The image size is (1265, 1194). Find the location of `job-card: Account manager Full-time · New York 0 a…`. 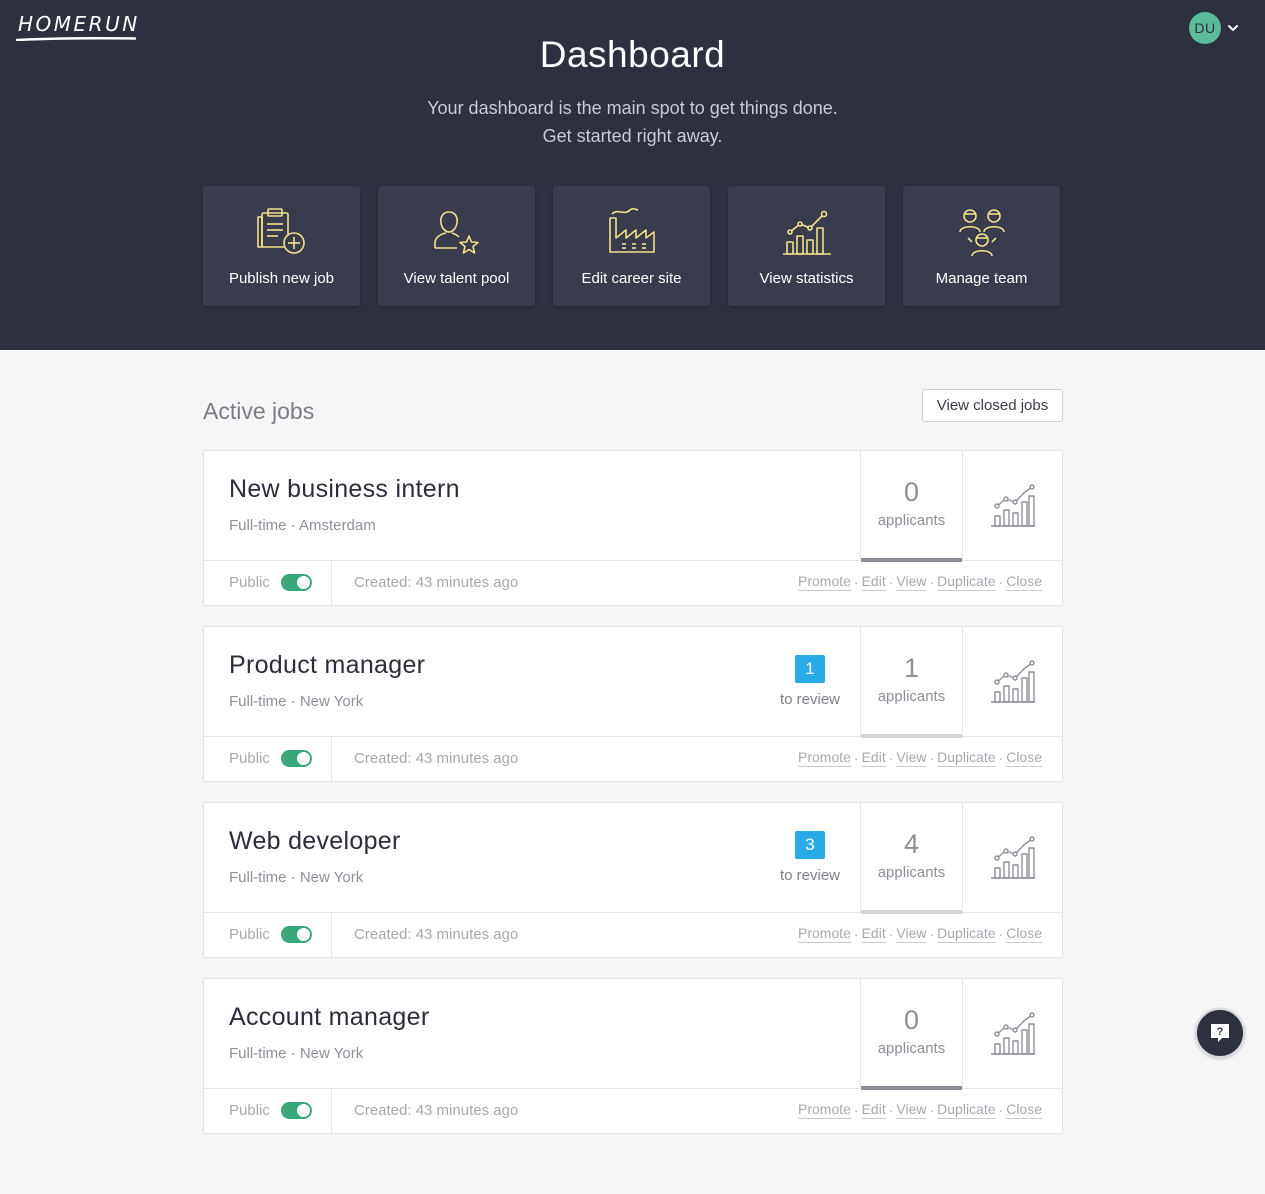

job-card: Account manager Full-time · New York 0 a… is located at coordinates (633, 1056).